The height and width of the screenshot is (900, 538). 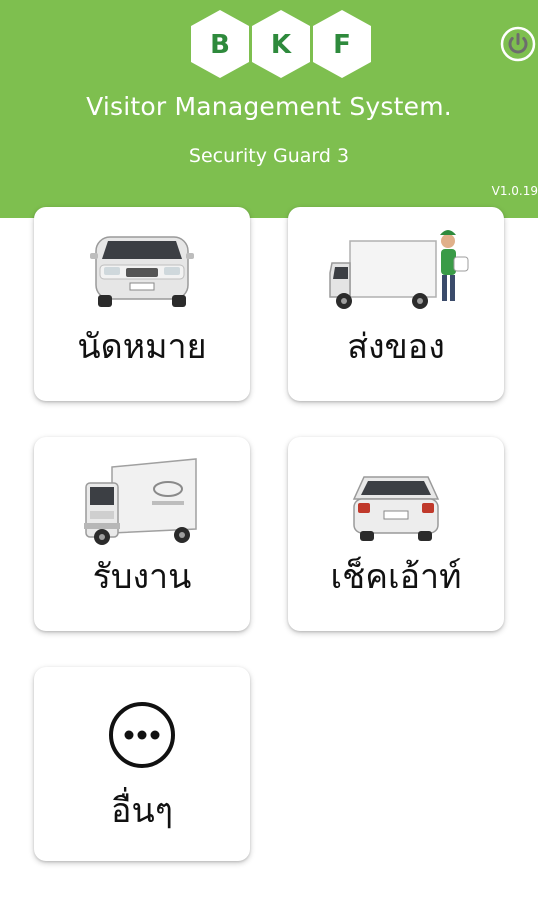 What do you see at coordinates (142, 577) in the screenshot?
I see `menu-label-receive-job: รับงาน` at bounding box center [142, 577].